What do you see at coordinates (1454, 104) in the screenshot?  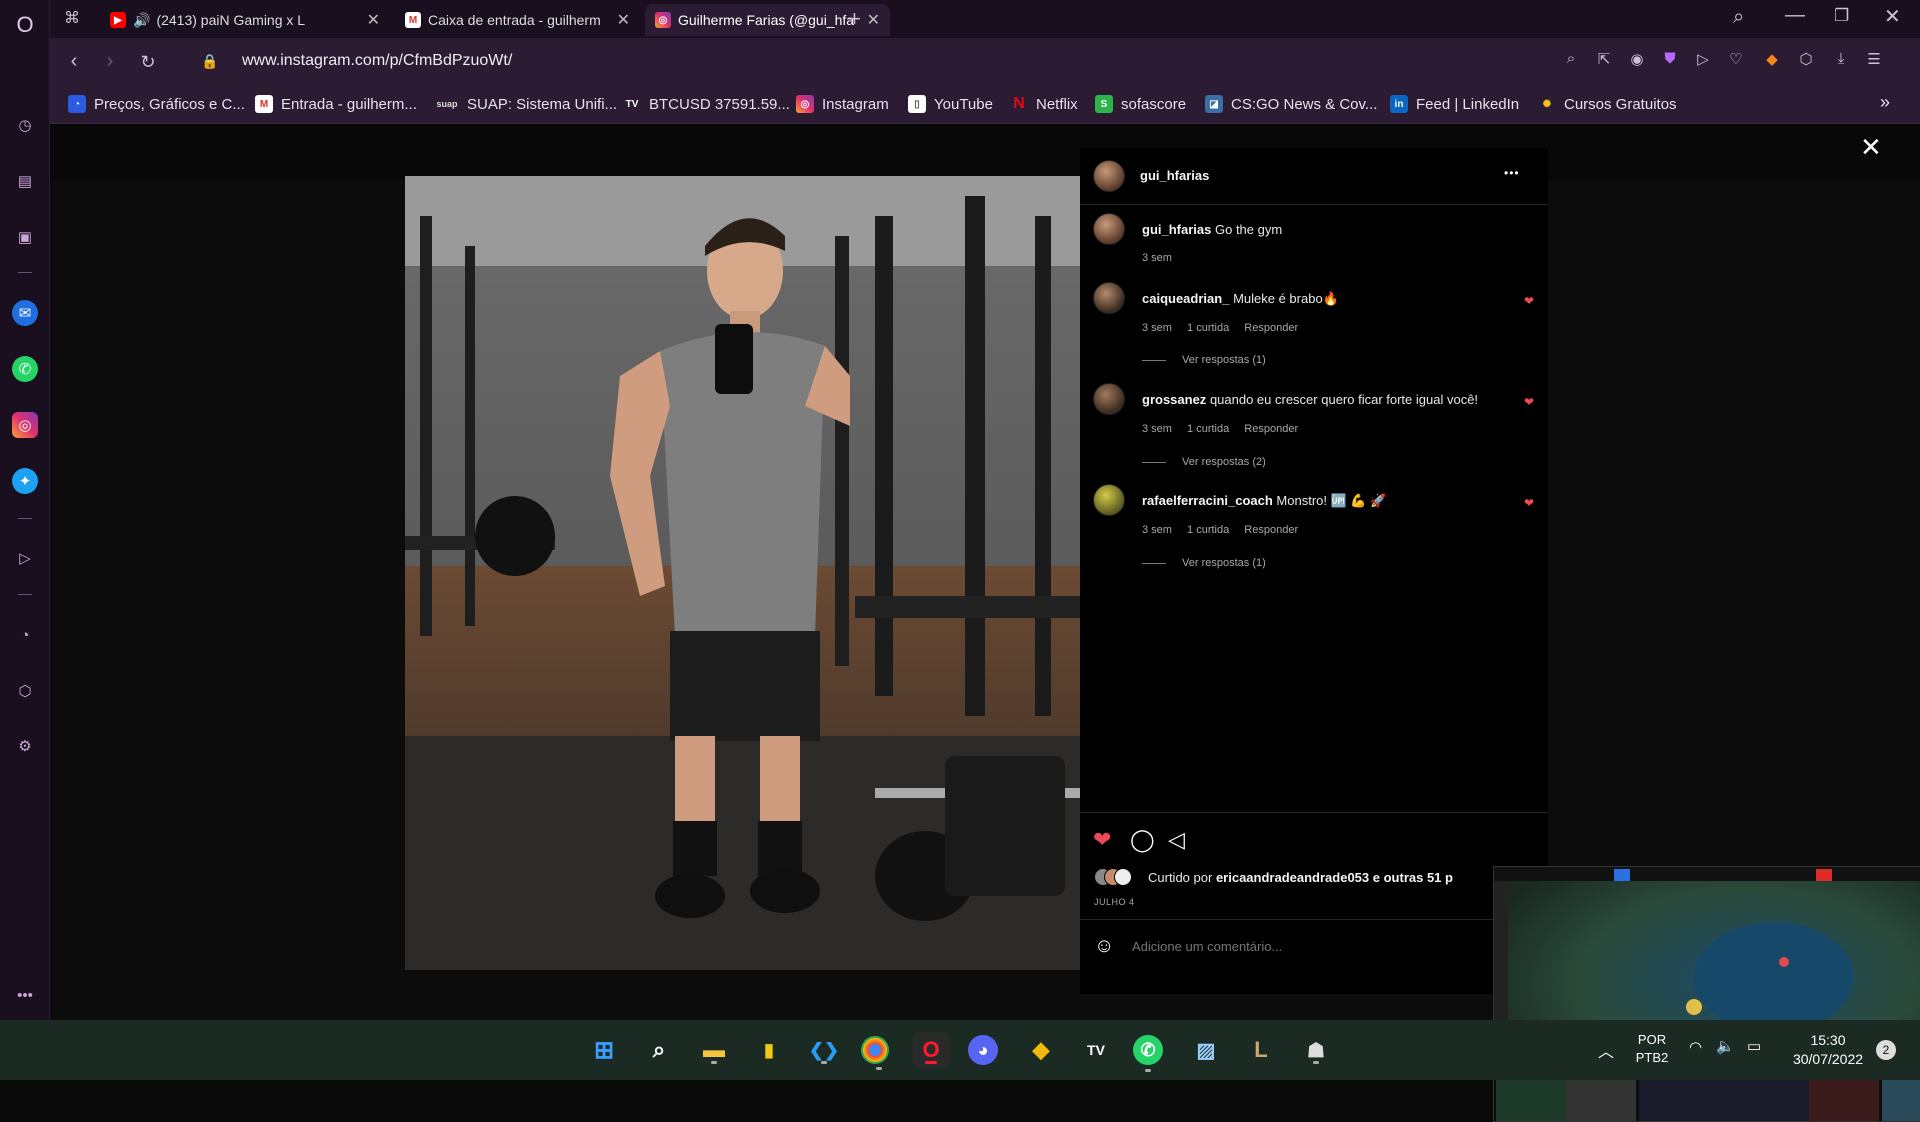 I see `bookmark-item: in Feed | LinkedIn` at bounding box center [1454, 104].